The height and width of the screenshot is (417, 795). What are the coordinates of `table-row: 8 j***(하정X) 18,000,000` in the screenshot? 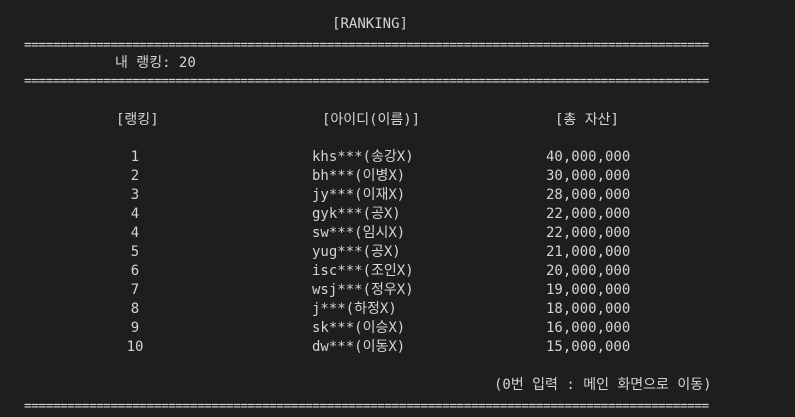 It's located at (397, 309).